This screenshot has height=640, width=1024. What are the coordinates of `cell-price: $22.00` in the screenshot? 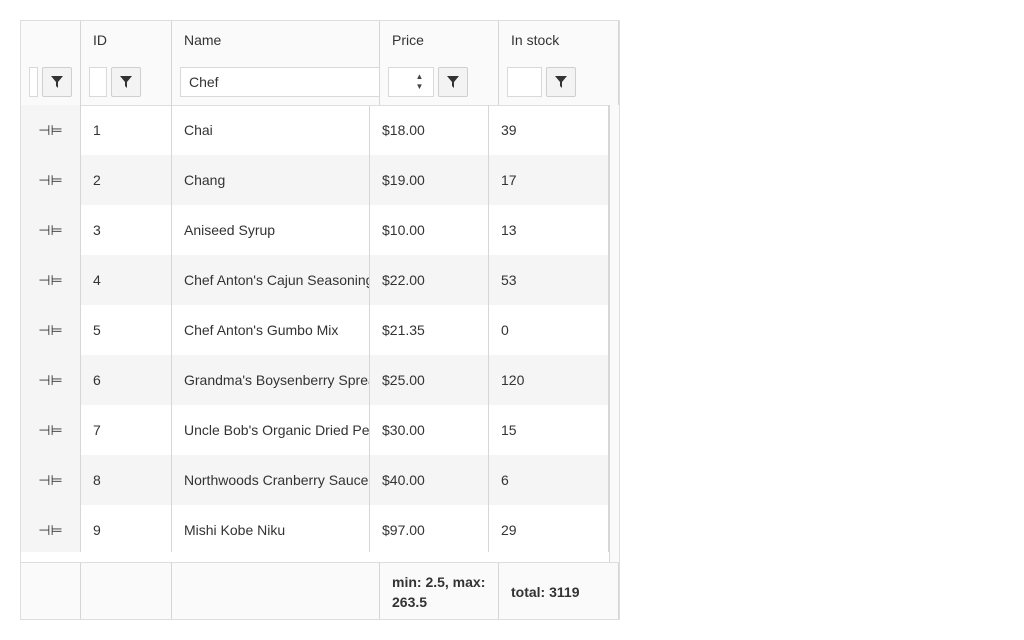 It's located at (429, 280).